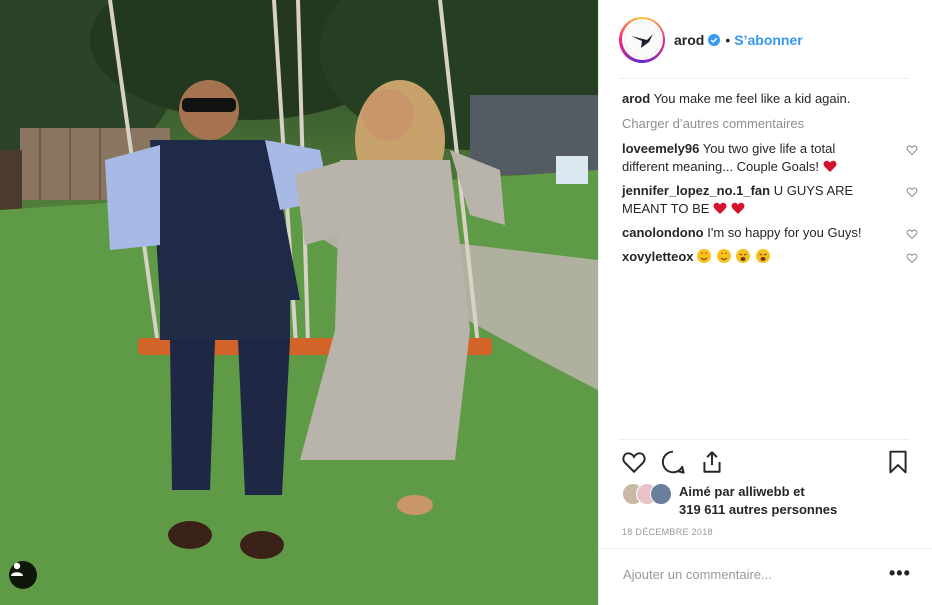 This screenshot has height=605, width=932. What do you see at coordinates (636, 98) in the screenshot?
I see `caption-username: arod` at bounding box center [636, 98].